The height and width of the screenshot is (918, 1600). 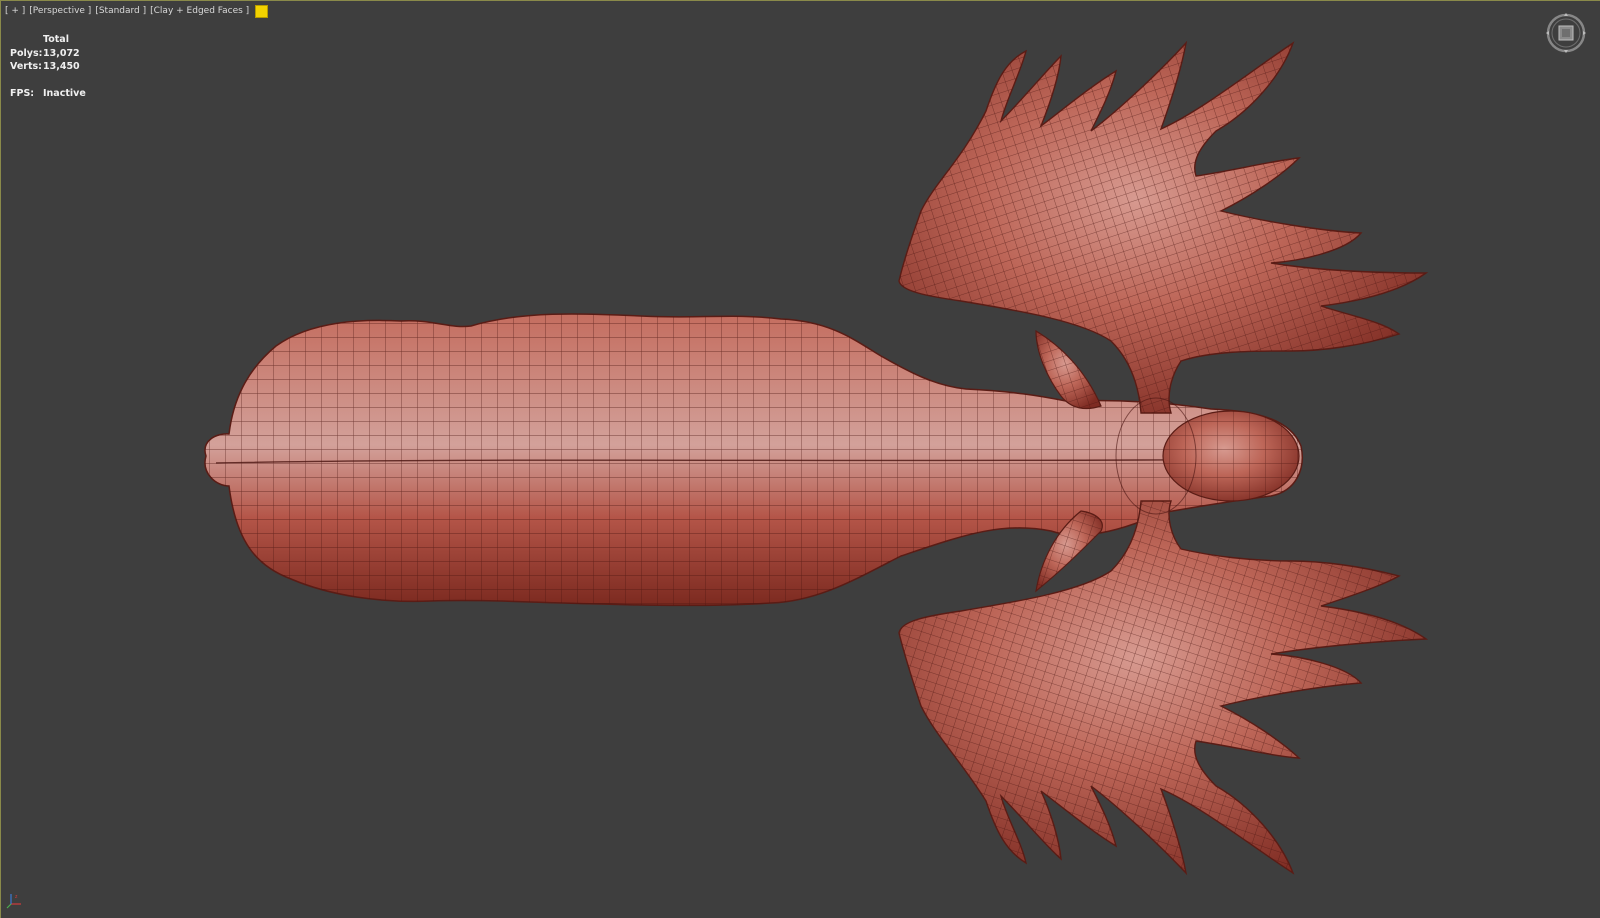 I want to click on viewcube-icon, so click(x=1566, y=33).